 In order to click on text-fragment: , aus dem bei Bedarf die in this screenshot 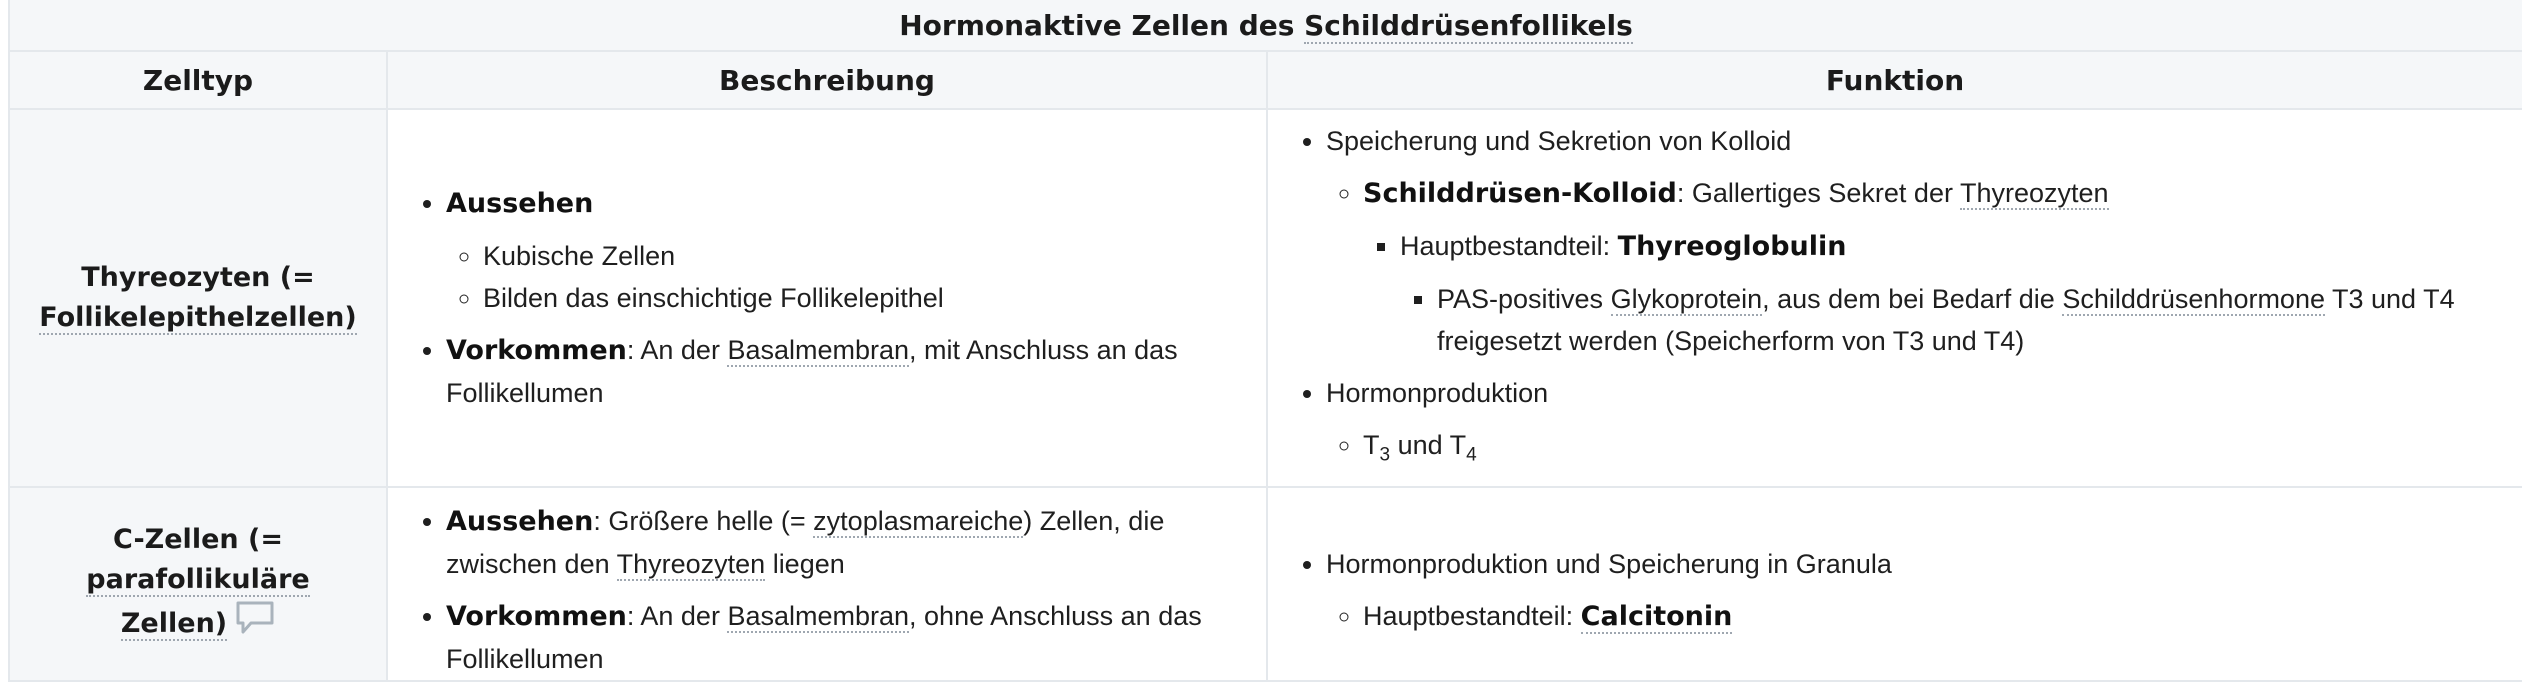, I will do `click(1912, 298)`.